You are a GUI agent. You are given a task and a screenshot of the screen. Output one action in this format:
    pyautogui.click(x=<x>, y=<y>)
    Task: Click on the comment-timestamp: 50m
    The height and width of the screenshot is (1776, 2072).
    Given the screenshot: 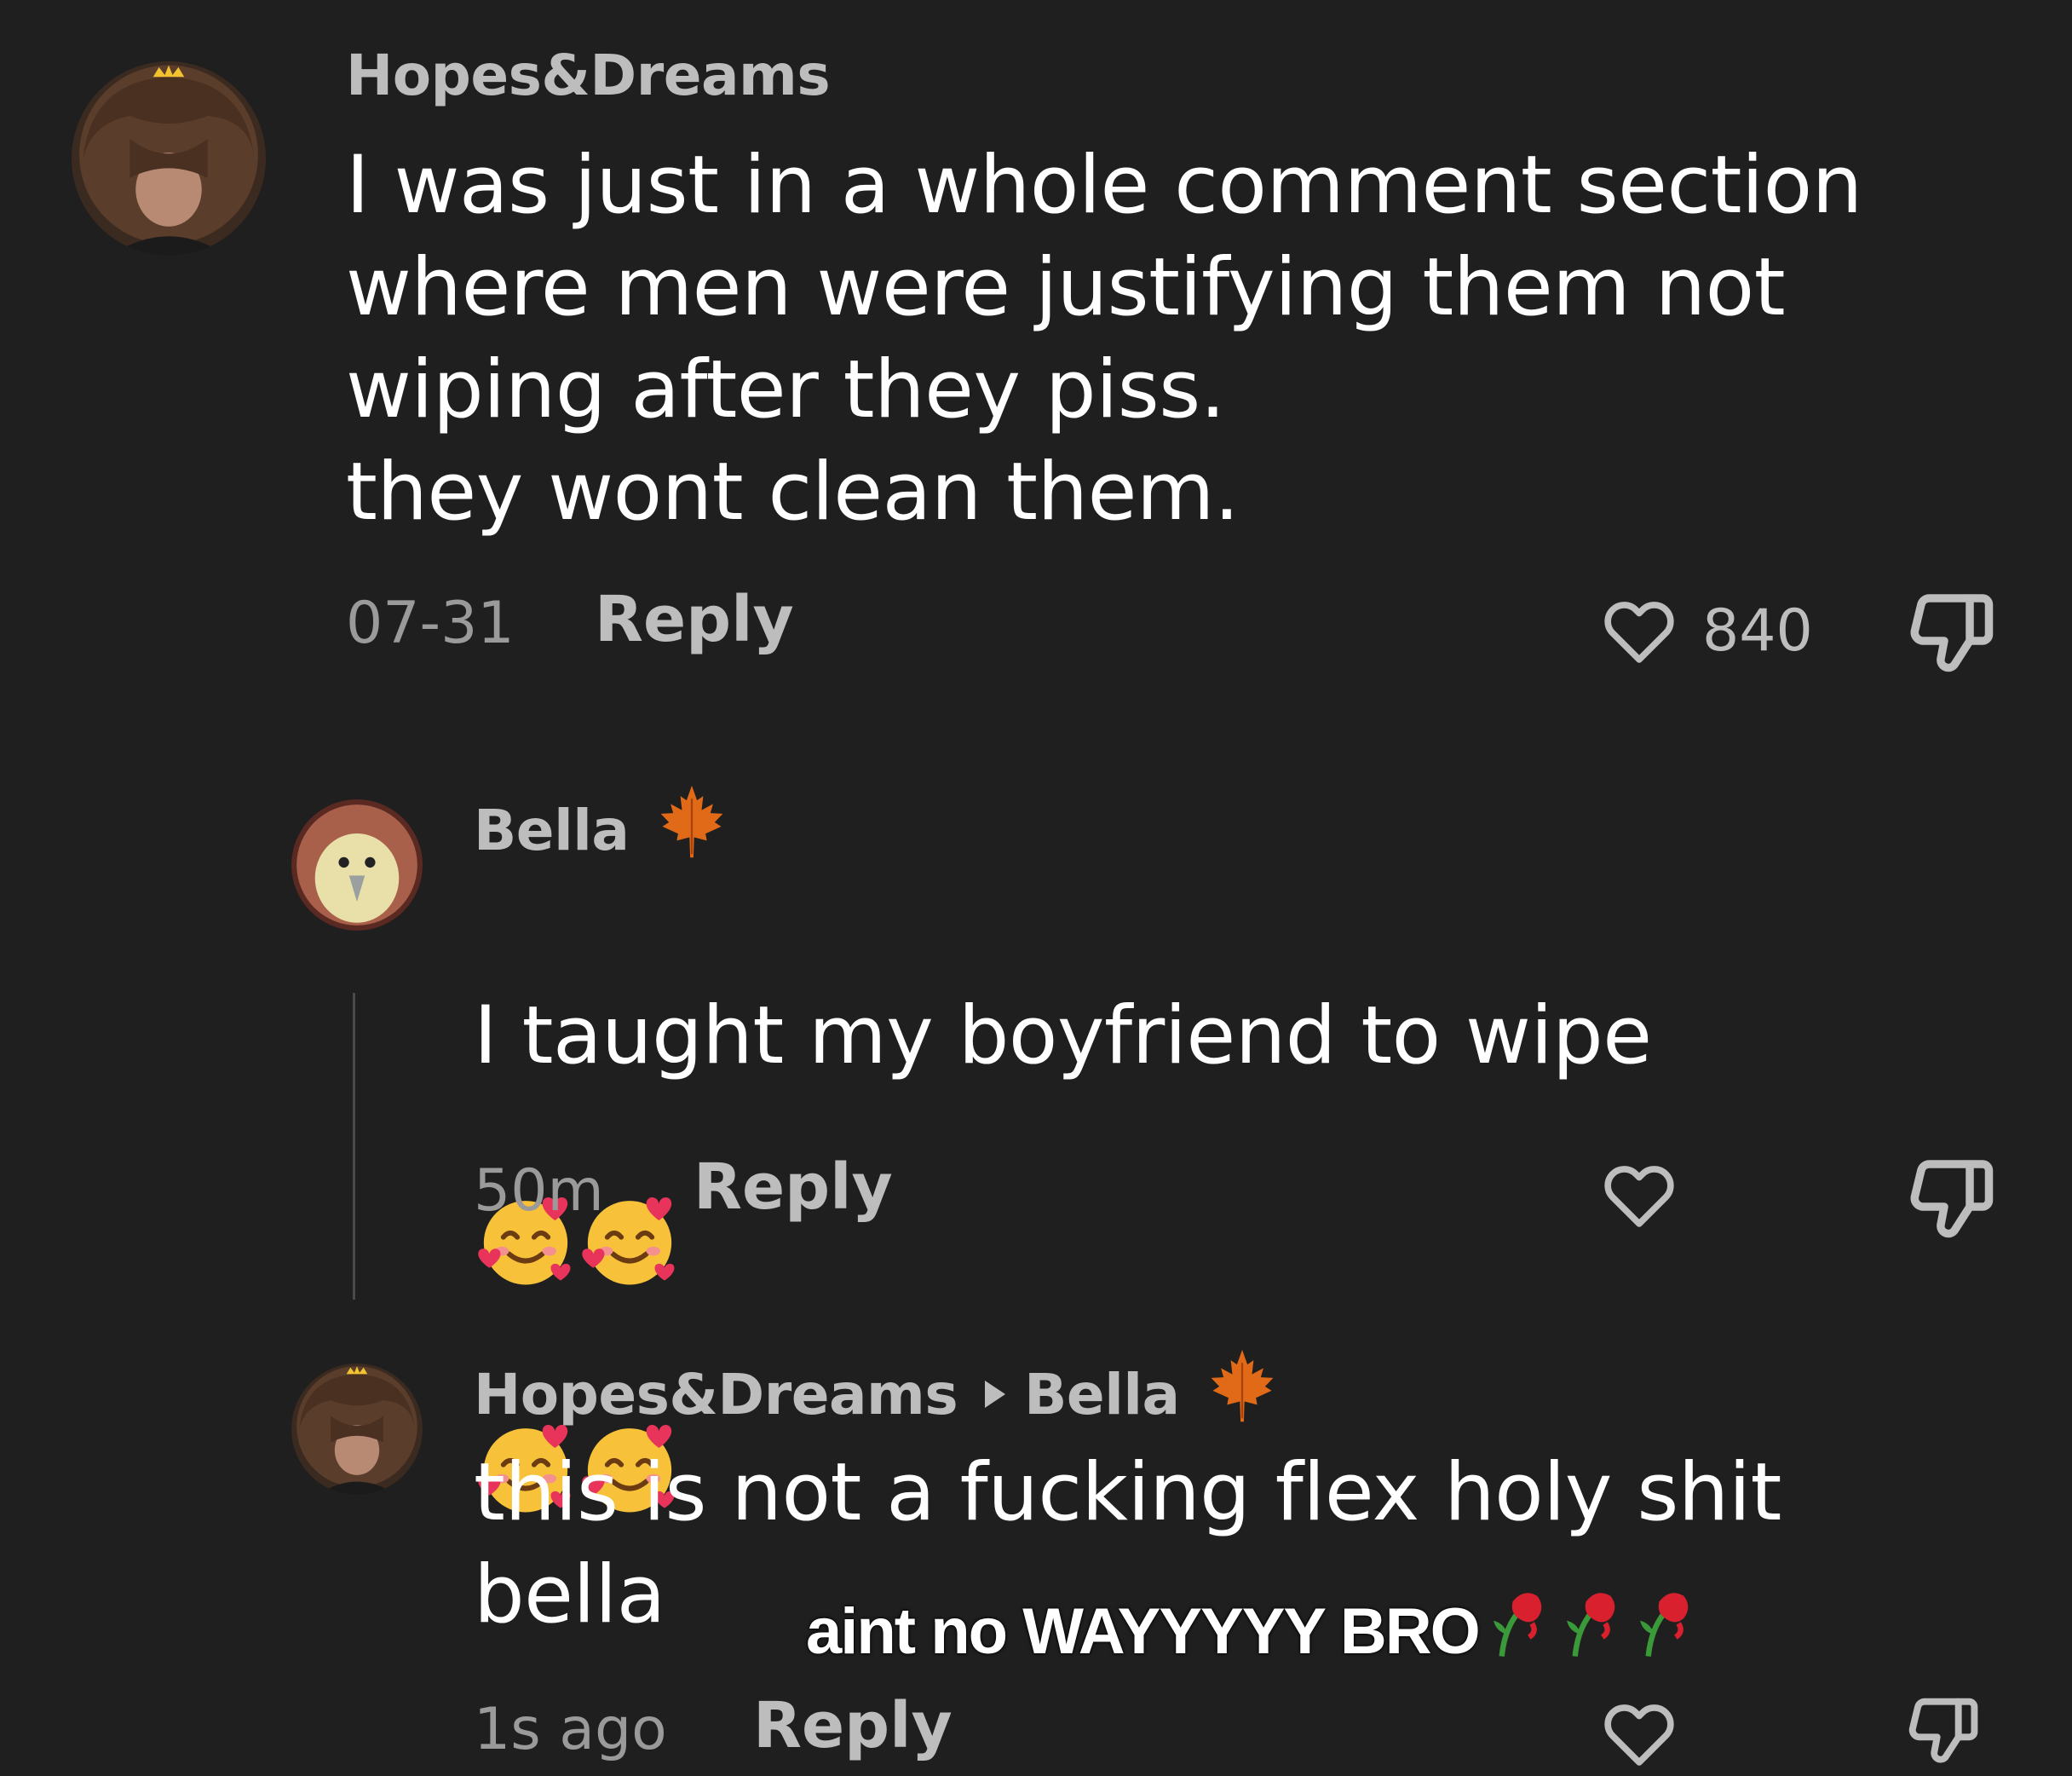 What is the action you would take?
    pyautogui.click(x=539, y=1191)
    